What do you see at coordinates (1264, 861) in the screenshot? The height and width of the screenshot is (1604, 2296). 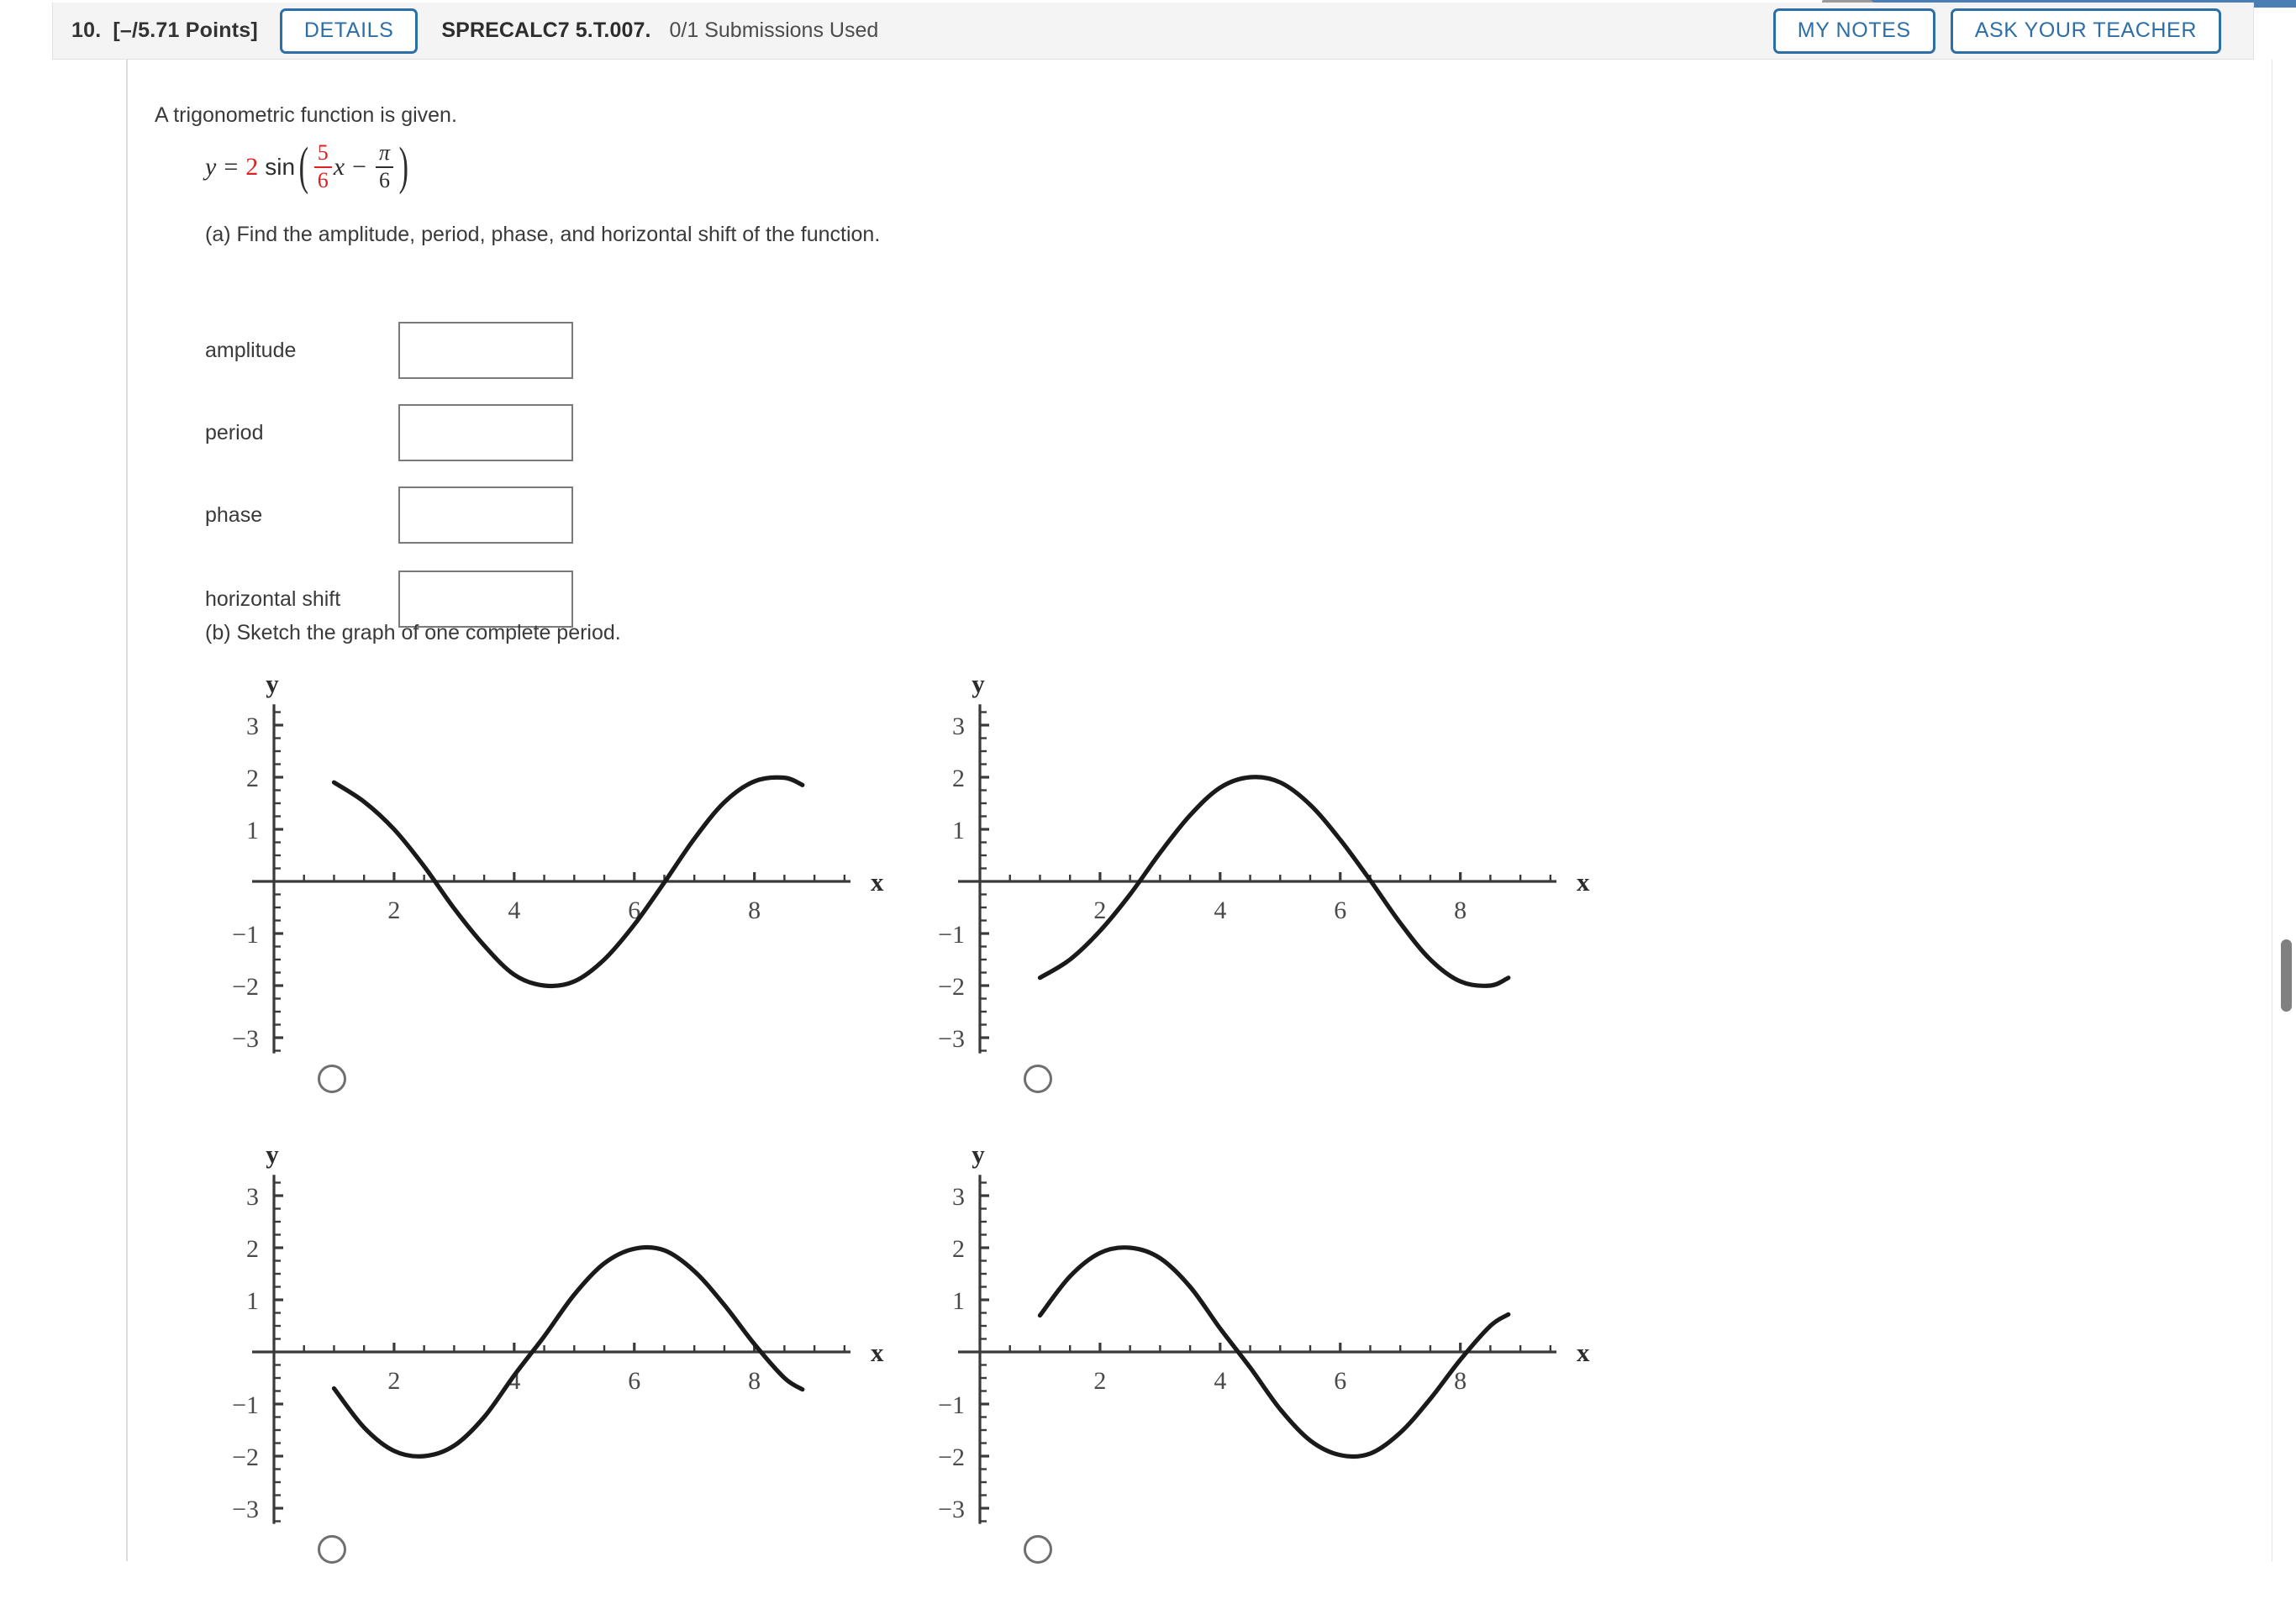 I see `graph-b-plot: 2 4 6 8 3 2 1 −1 −2 −3 x y` at bounding box center [1264, 861].